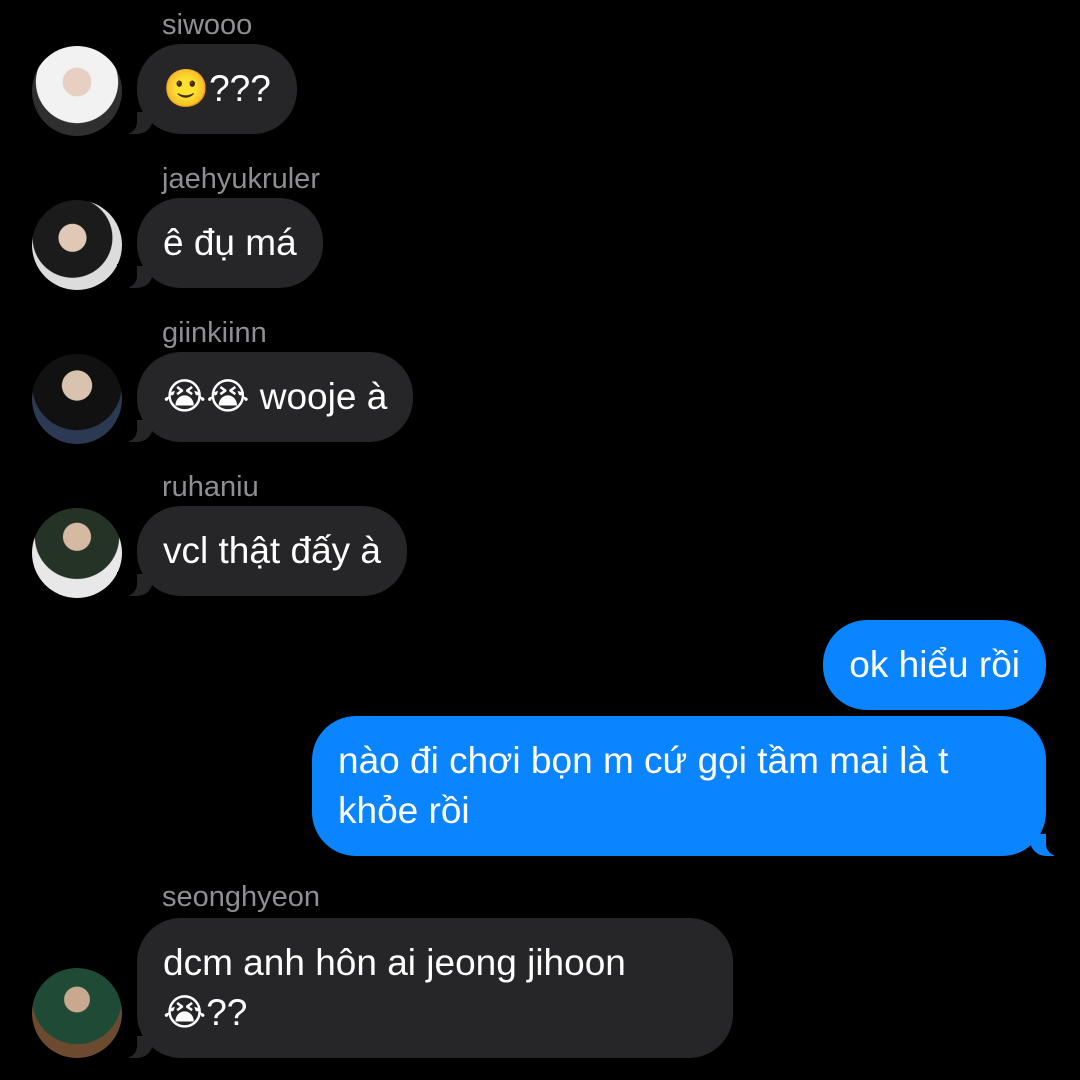  Describe the element at coordinates (220, 243) in the screenshot. I see `message-bubble-incoming: ê đụ má` at that location.